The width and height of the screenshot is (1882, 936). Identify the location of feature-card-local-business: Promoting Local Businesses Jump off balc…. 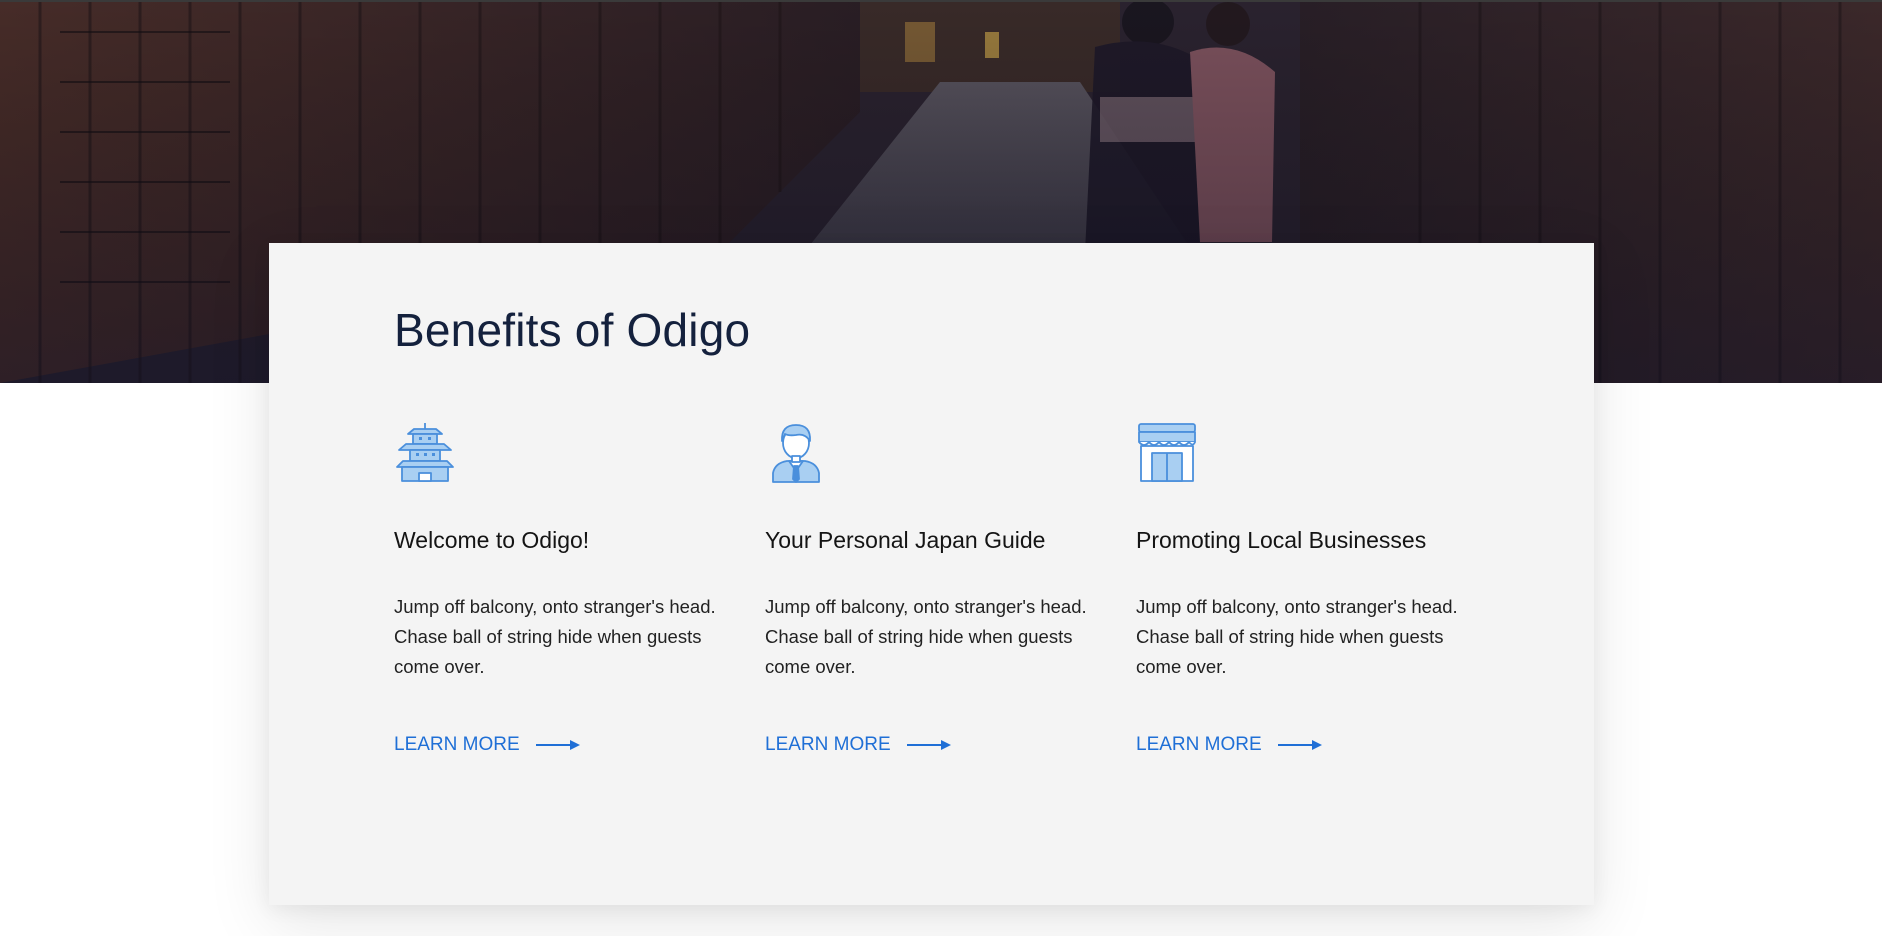
(1301, 588).